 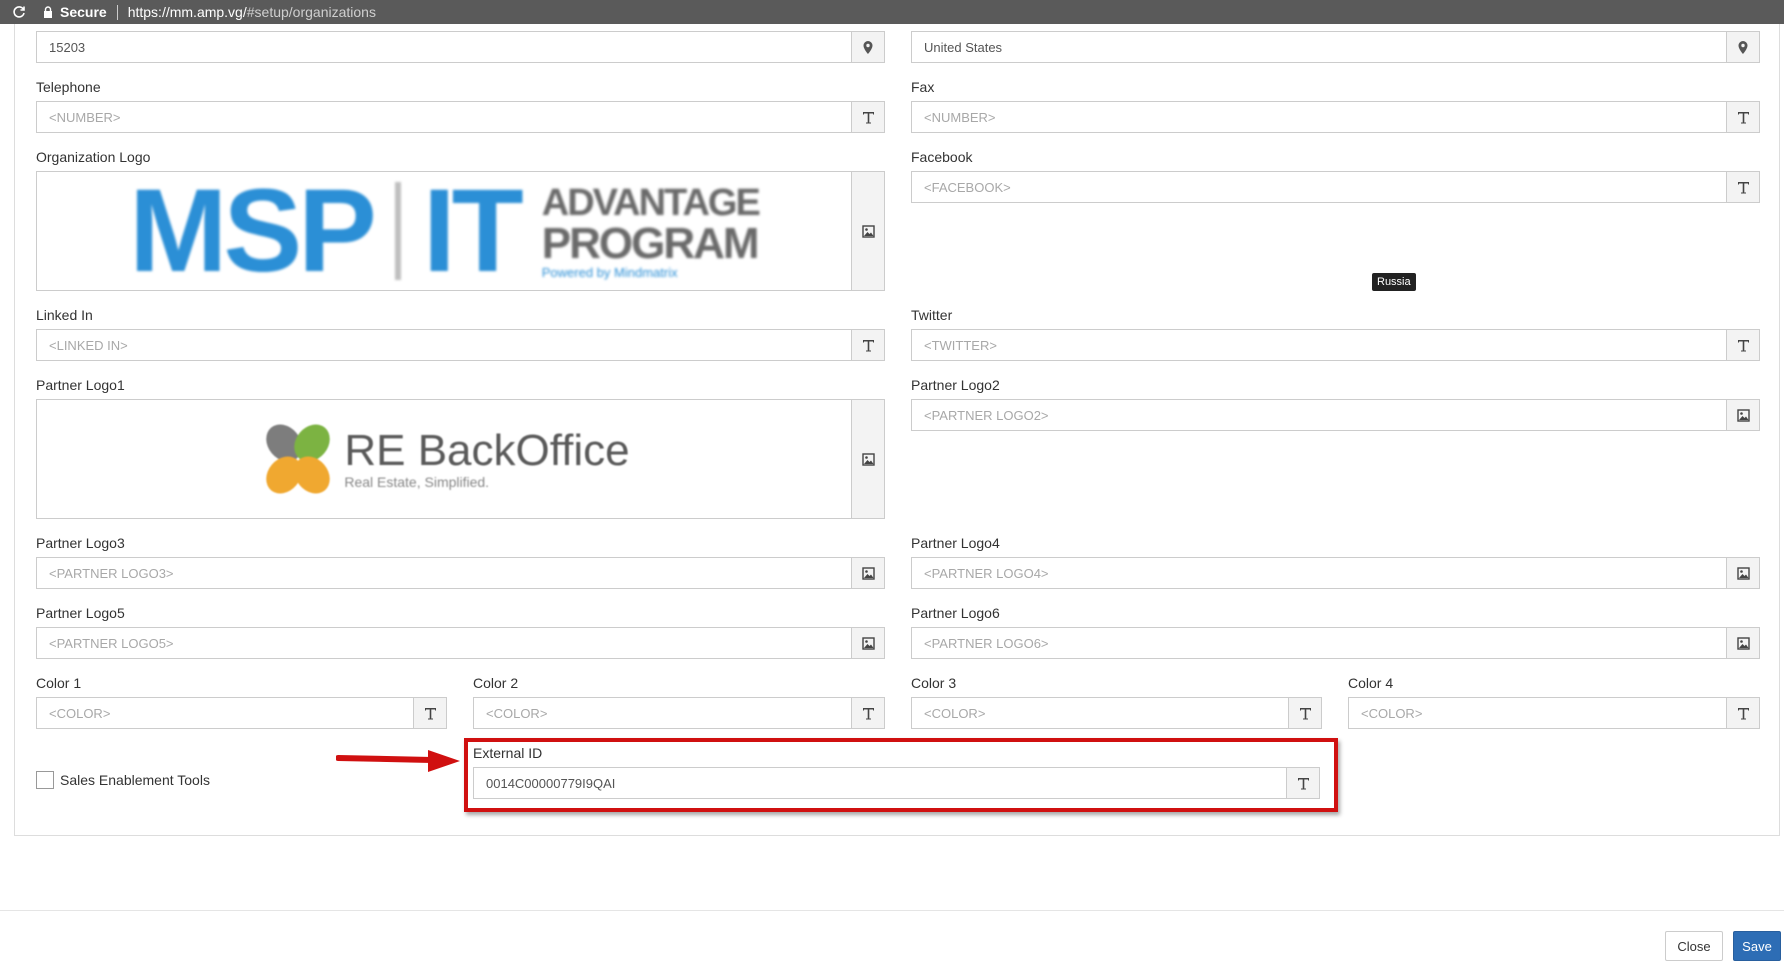 I want to click on partner-logo4-label: Partner Logo4, so click(x=955, y=543).